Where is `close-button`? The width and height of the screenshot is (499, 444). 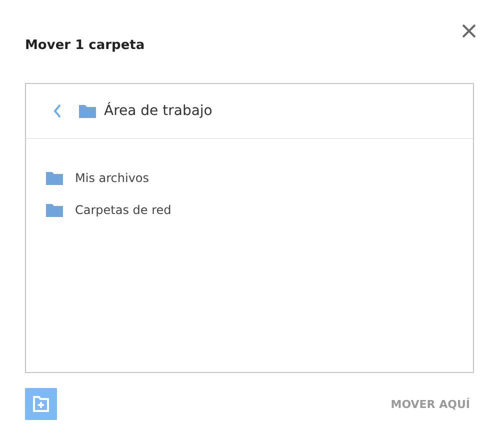 close-button is located at coordinates (469, 31).